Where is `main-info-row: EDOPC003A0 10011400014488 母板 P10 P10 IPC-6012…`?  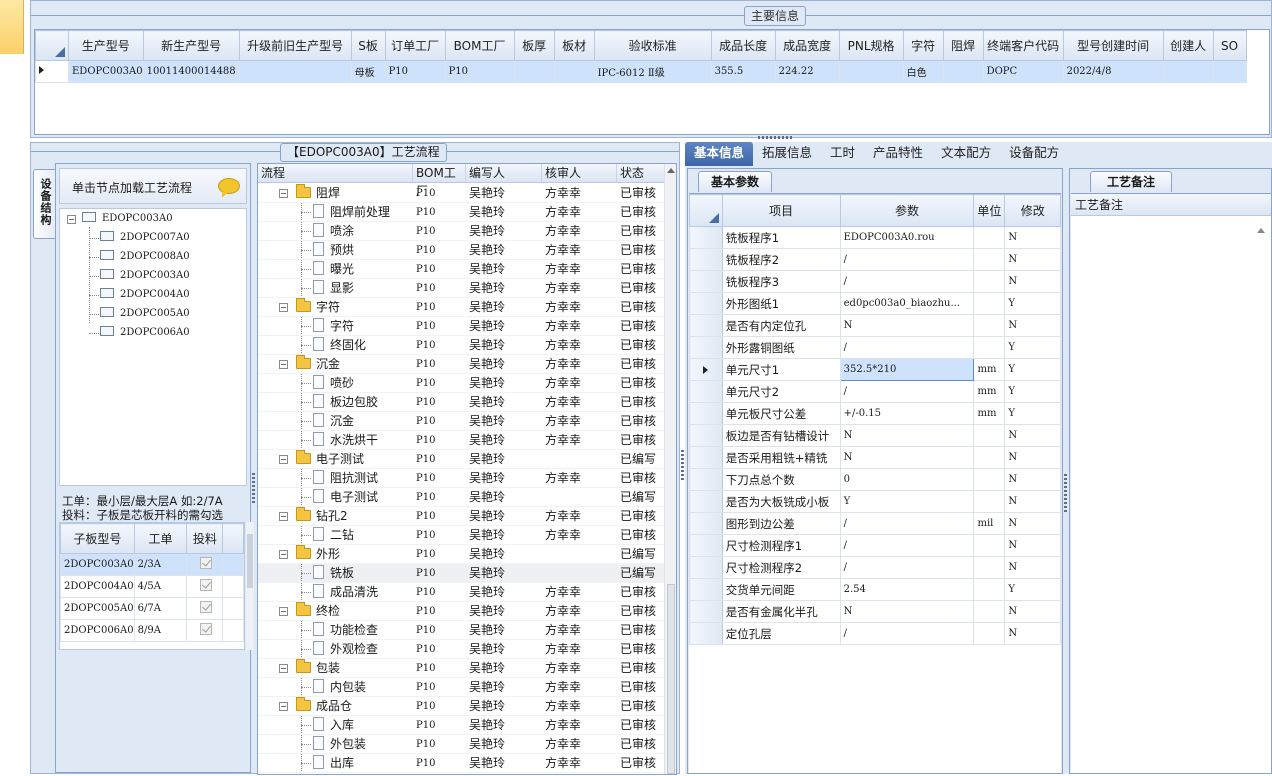 main-info-row: EDOPC003A0 10011400014488 母板 P10 P10 IPC-6012… is located at coordinates (641, 71).